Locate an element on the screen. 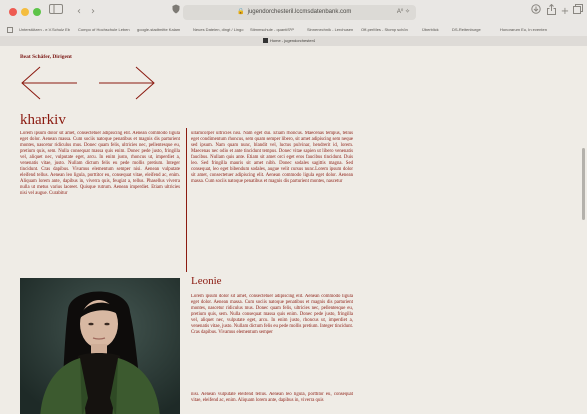  grid-icon is located at coordinates (10, 30).